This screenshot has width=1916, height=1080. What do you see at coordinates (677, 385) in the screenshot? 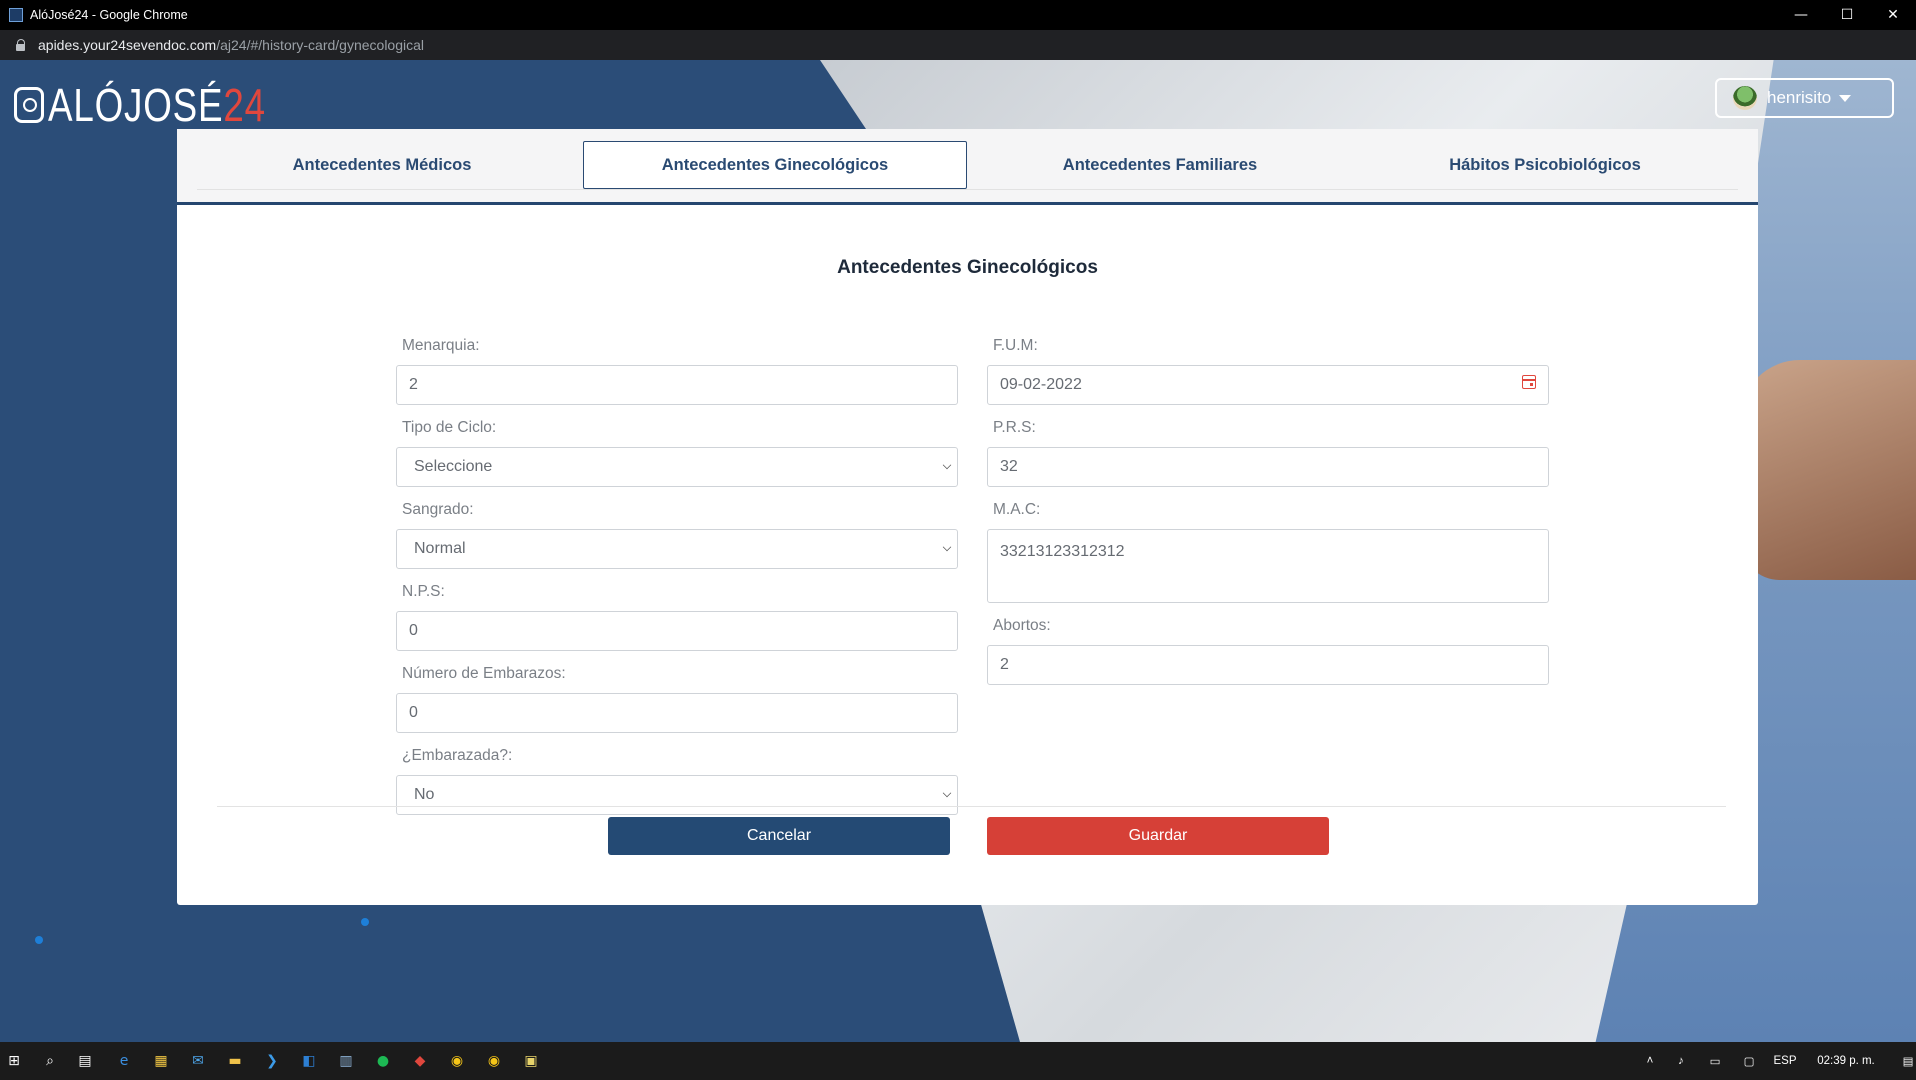
I see `menarquia-input: 2` at bounding box center [677, 385].